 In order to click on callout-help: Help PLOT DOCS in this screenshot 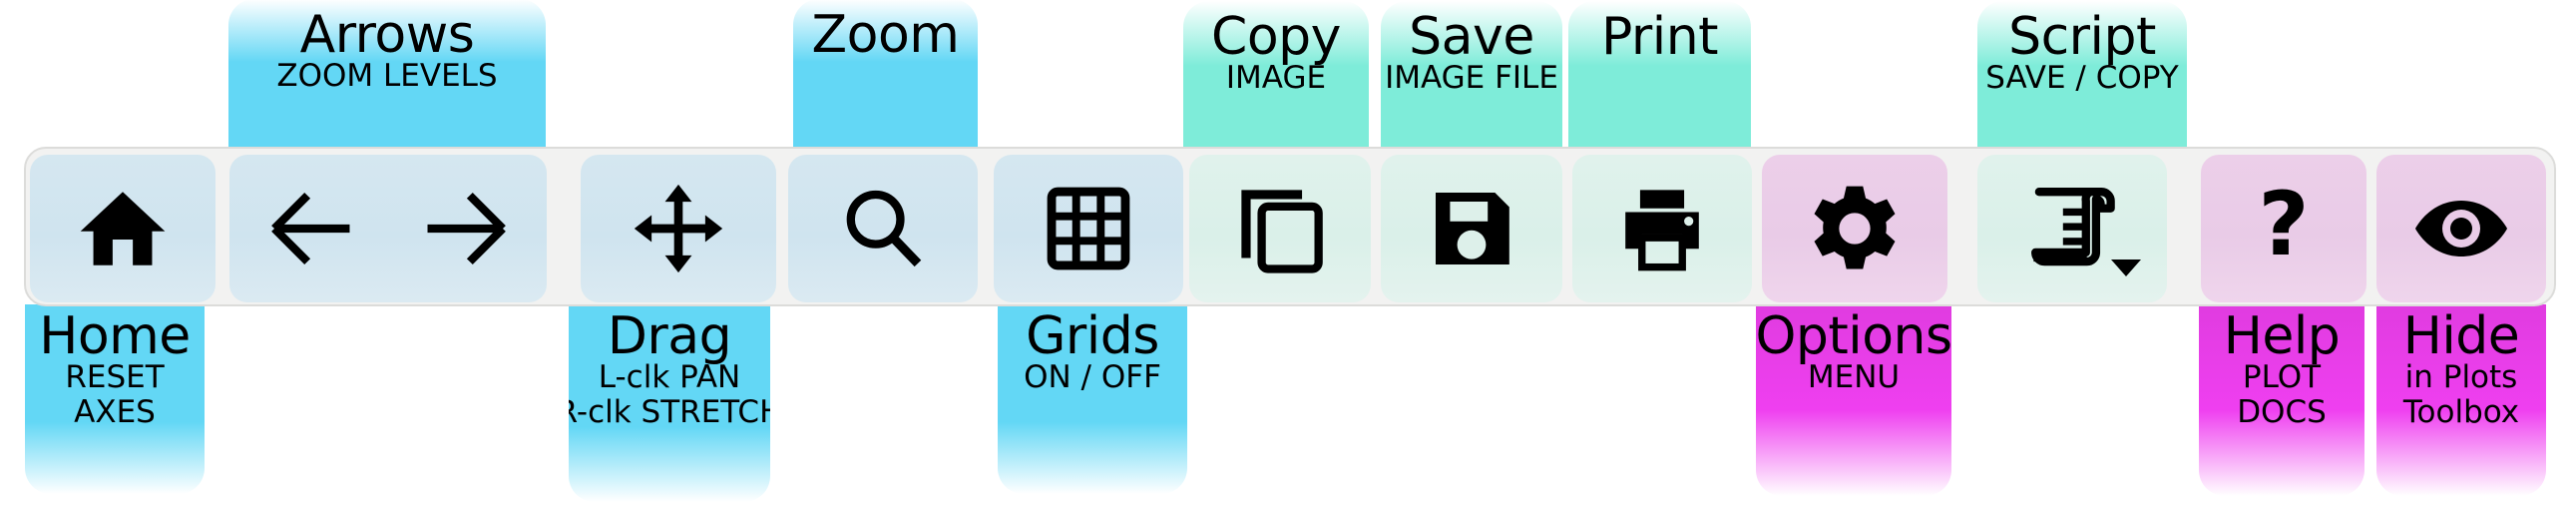, I will do `click(2281, 400)`.